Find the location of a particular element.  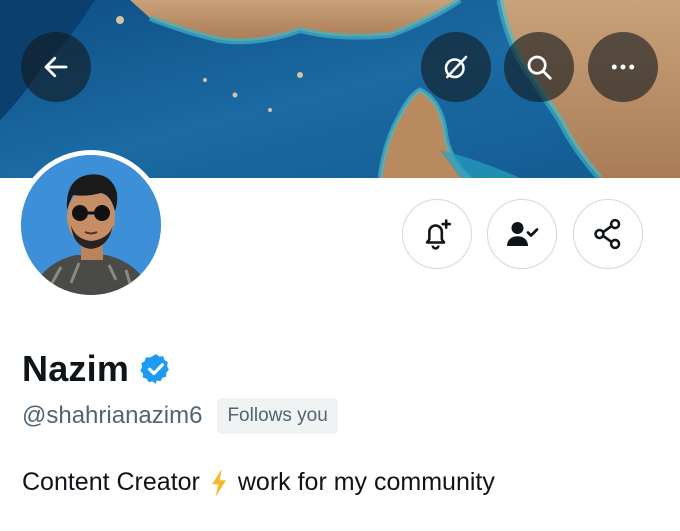

search-button is located at coordinates (539, 67).